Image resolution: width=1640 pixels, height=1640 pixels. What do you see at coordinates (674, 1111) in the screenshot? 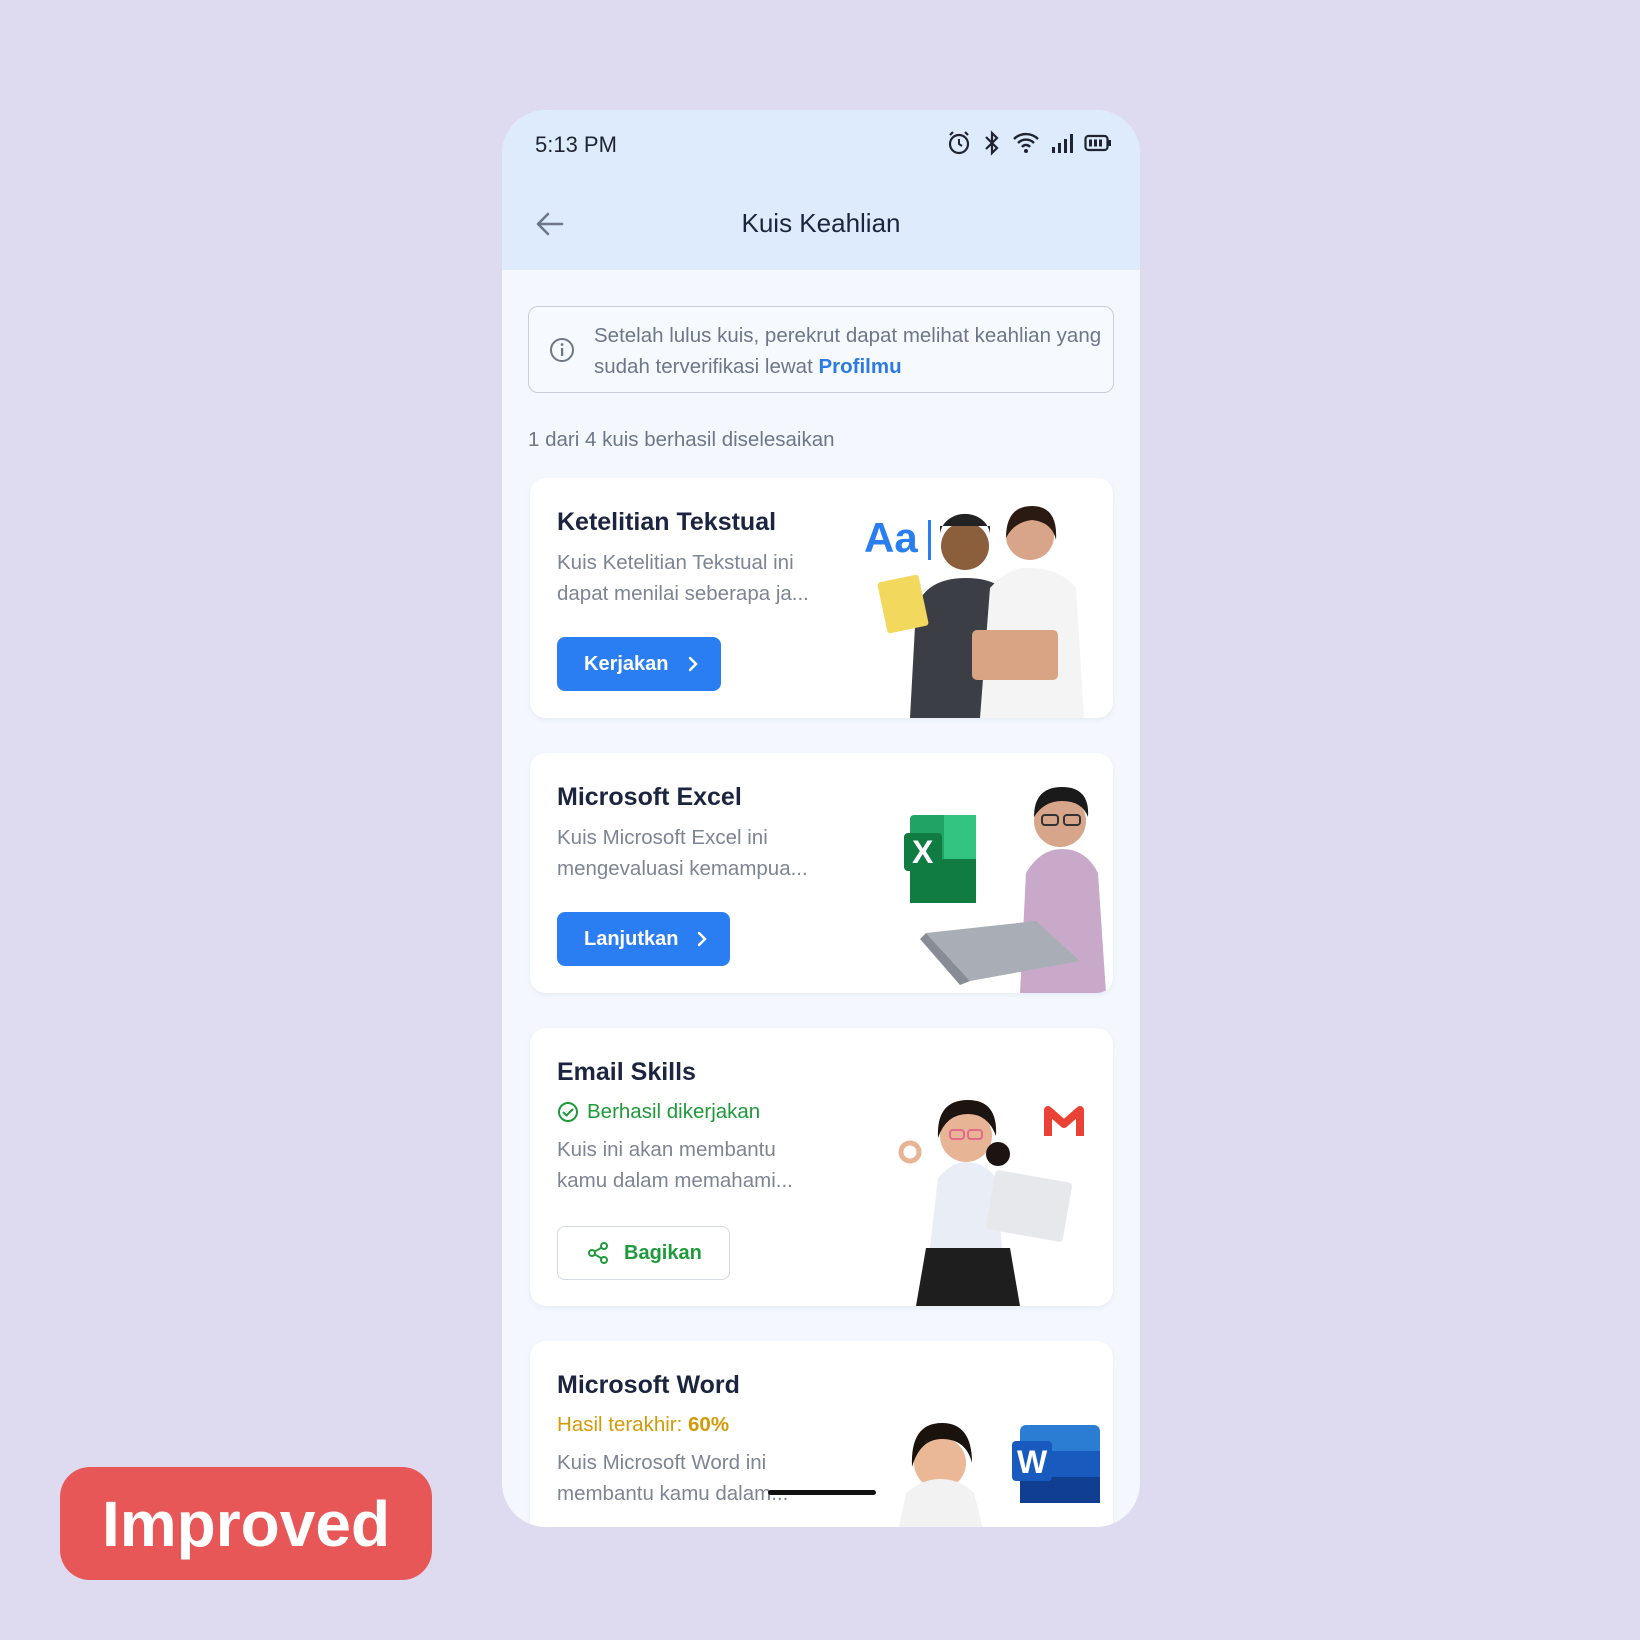
I see `status-text: Berhasil dikerjakan` at bounding box center [674, 1111].